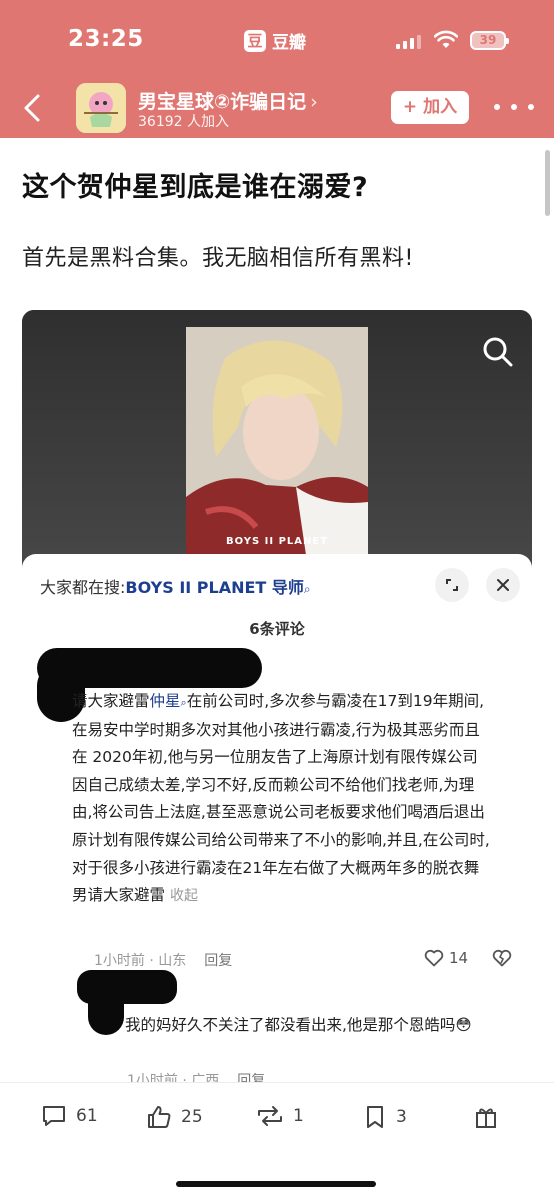 Image resolution: width=554 pixels, height=1200 pixels. I want to click on back-arrow-icon, so click(33, 108).